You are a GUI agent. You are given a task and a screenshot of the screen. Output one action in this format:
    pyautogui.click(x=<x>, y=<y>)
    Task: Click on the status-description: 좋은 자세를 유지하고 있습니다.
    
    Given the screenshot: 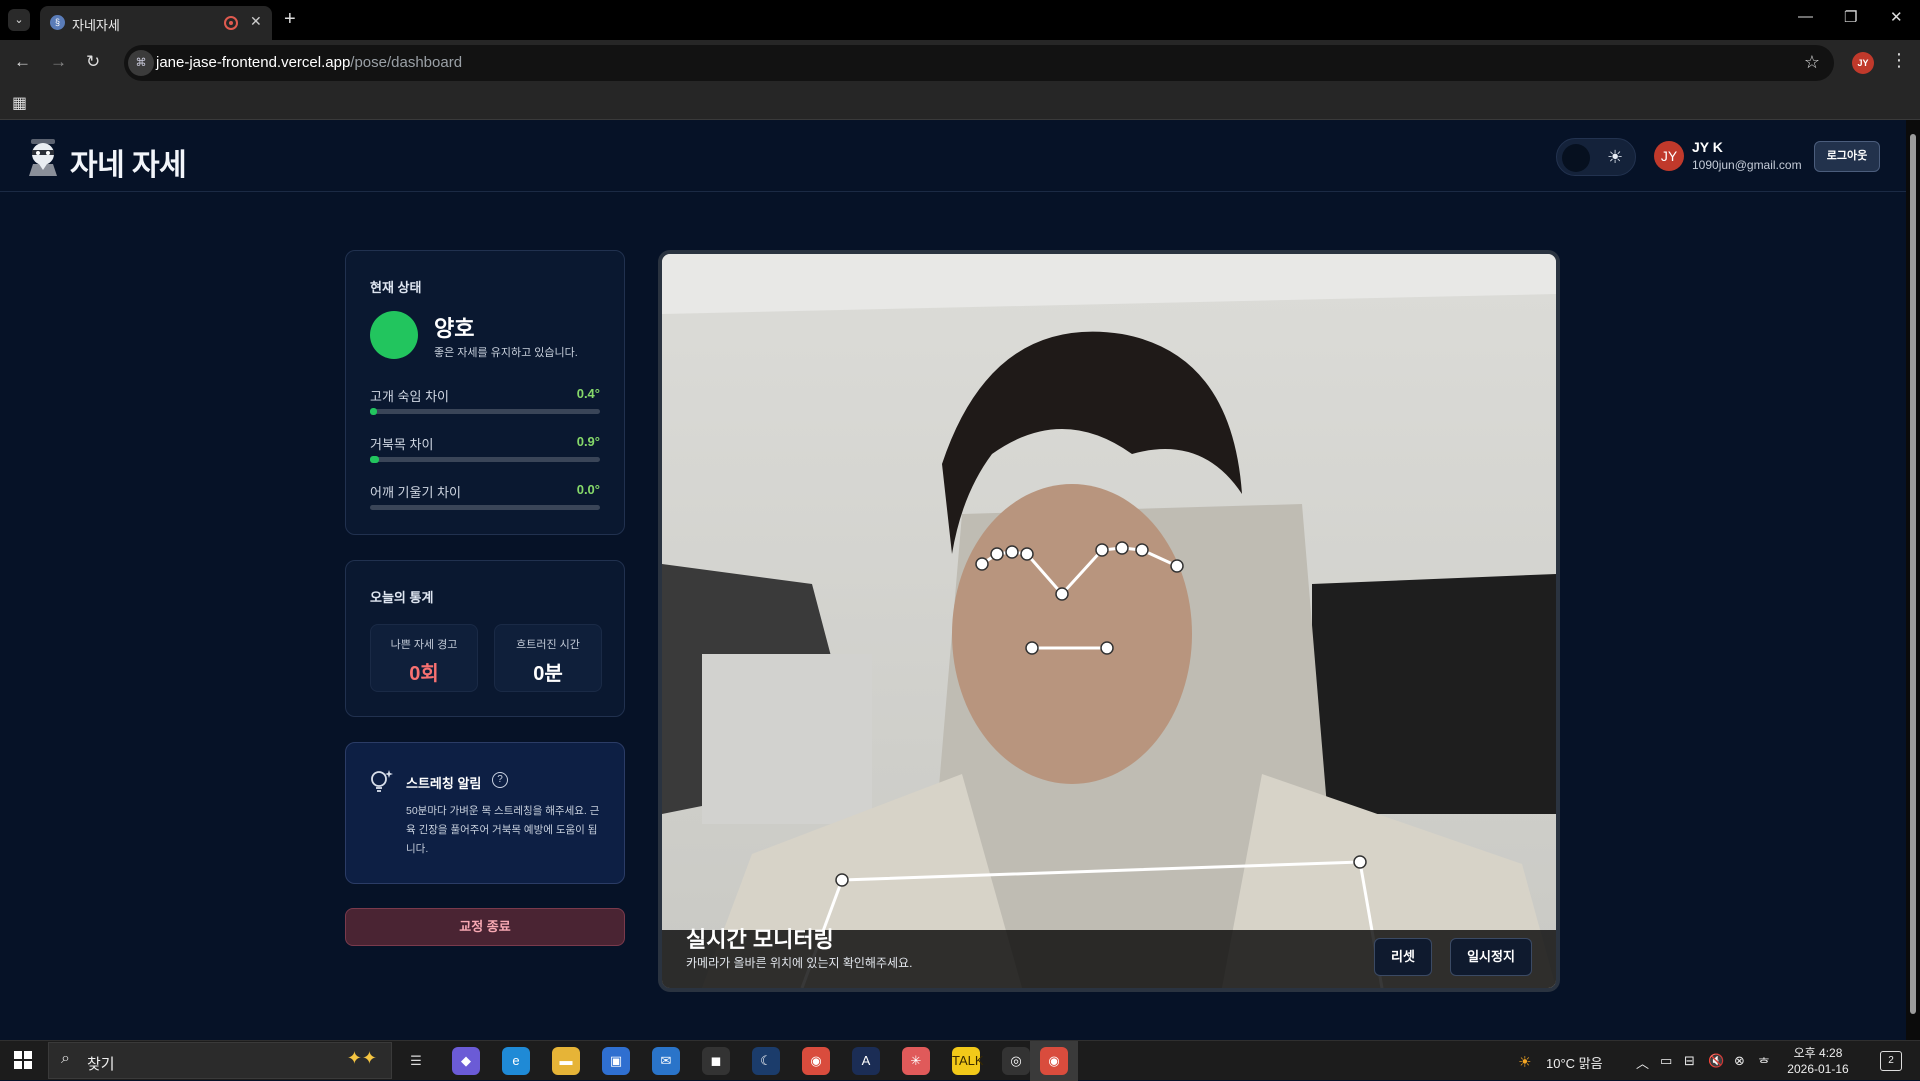 What is the action you would take?
    pyautogui.click(x=506, y=353)
    